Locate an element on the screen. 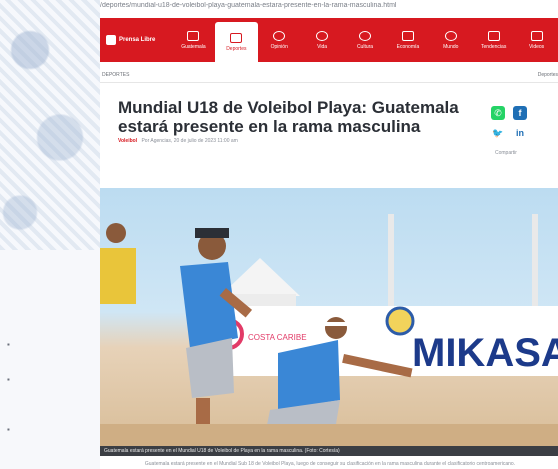 The height and width of the screenshot is (469, 558). background-pattern is located at coordinates (50, 125).